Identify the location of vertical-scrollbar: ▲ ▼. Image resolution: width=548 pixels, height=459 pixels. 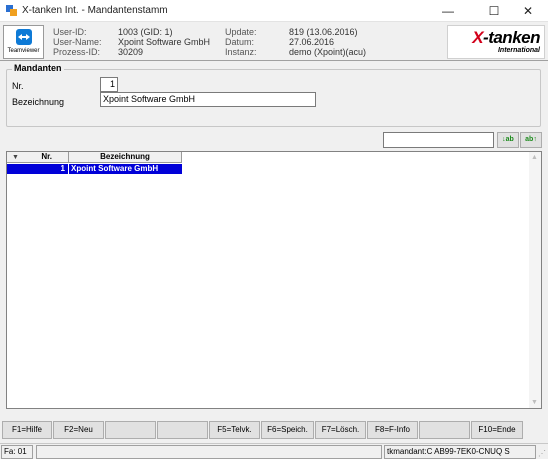
(535, 280).